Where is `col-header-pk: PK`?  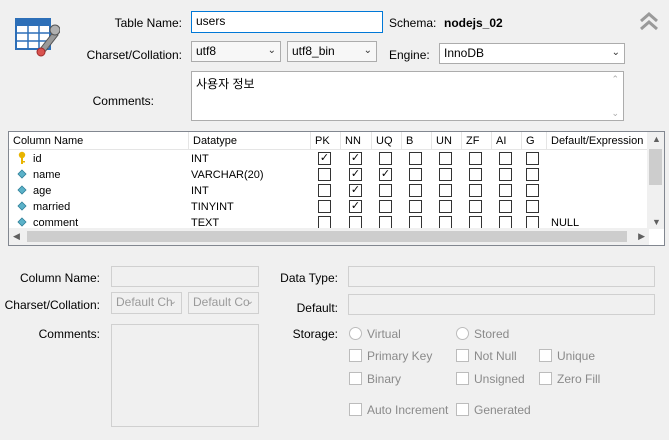 col-header-pk: PK is located at coordinates (326, 141).